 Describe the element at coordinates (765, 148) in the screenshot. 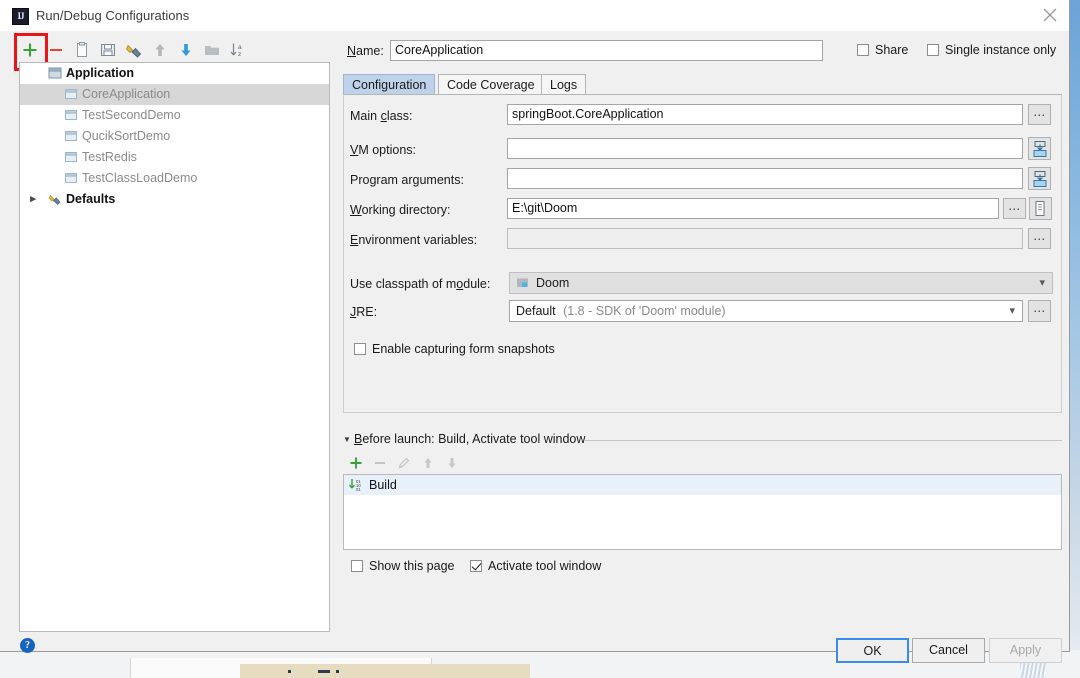

I see `vm-options-input` at that location.